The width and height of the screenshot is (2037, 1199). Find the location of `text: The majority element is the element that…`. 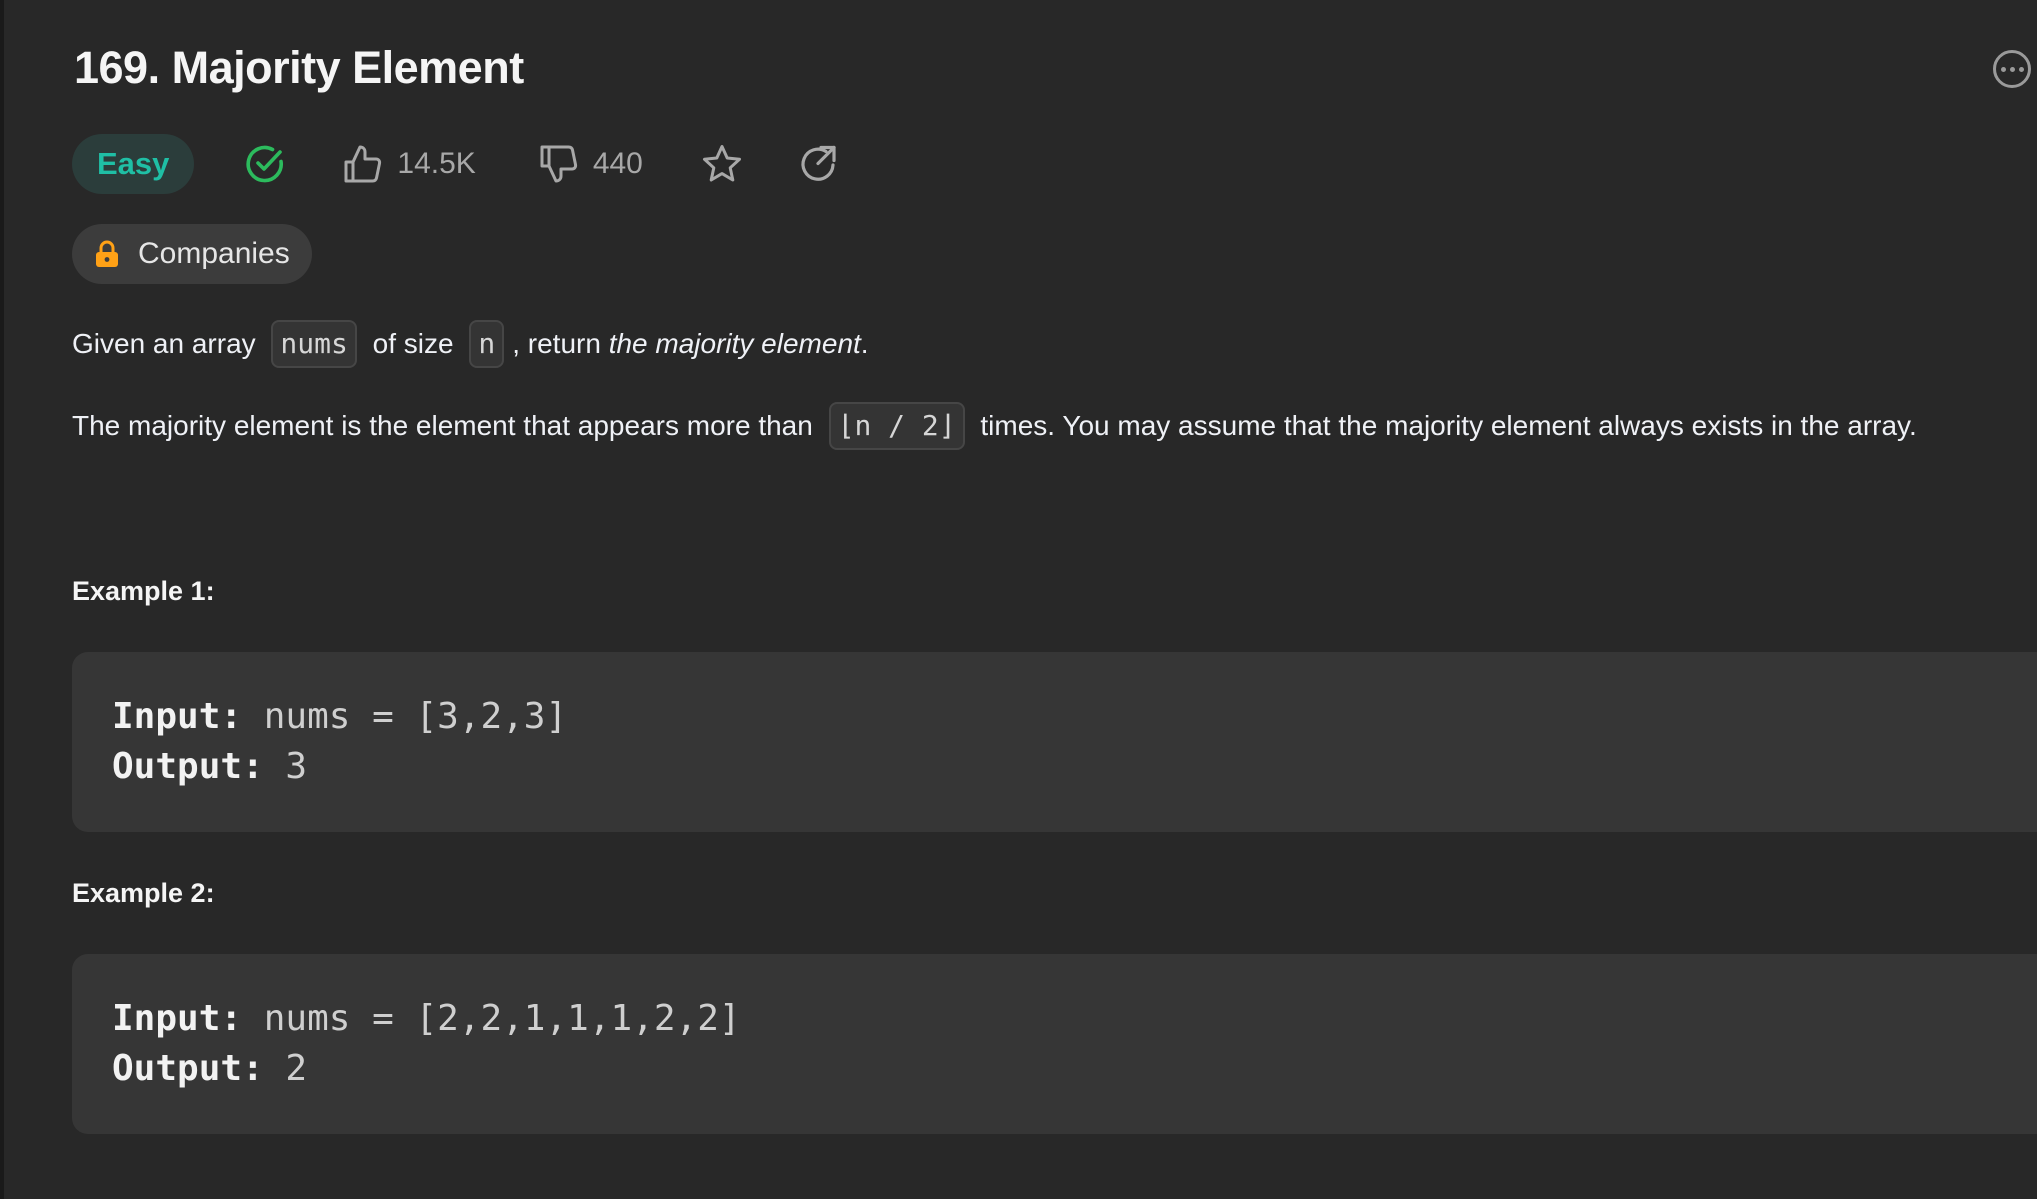

text: The majority element is the element that… is located at coordinates (446, 425).